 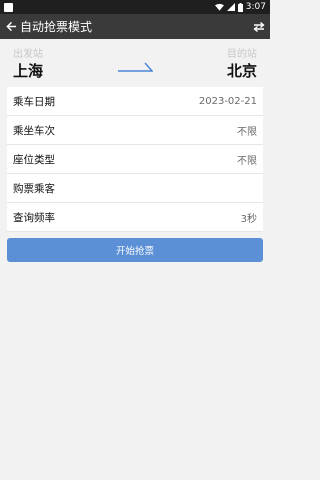 I want to click on date-value: 2023-02-21, so click(x=227, y=101).